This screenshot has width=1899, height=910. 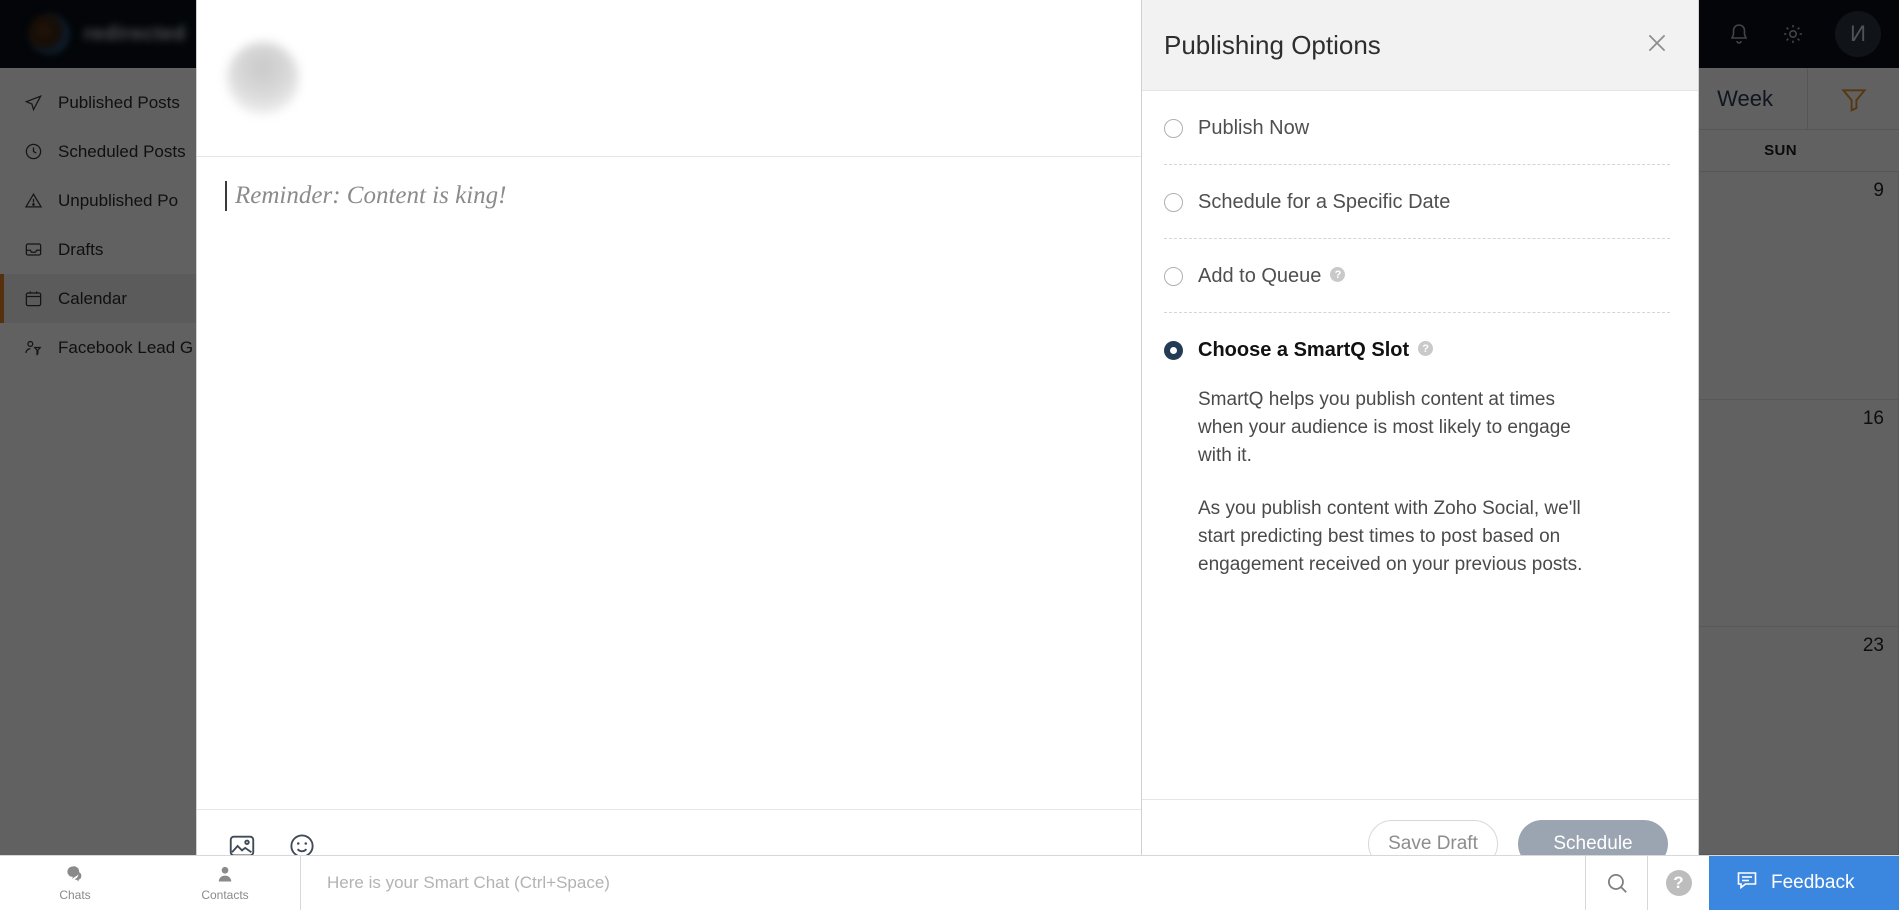 I want to click on radio-option-schedule-specific-date: Schedule for a Specific Date, so click(x=1417, y=201).